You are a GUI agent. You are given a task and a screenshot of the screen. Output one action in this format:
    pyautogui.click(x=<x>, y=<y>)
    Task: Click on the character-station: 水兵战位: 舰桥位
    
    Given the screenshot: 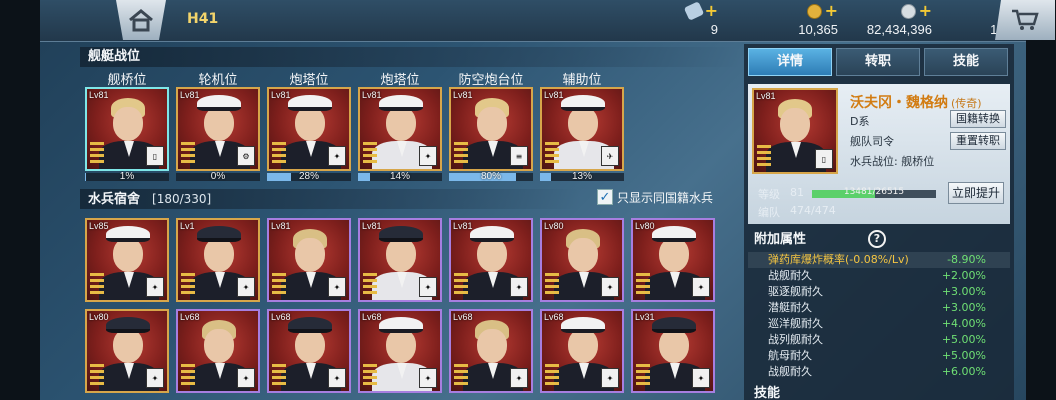 What is the action you would take?
    pyautogui.click(x=892, y=161)
    